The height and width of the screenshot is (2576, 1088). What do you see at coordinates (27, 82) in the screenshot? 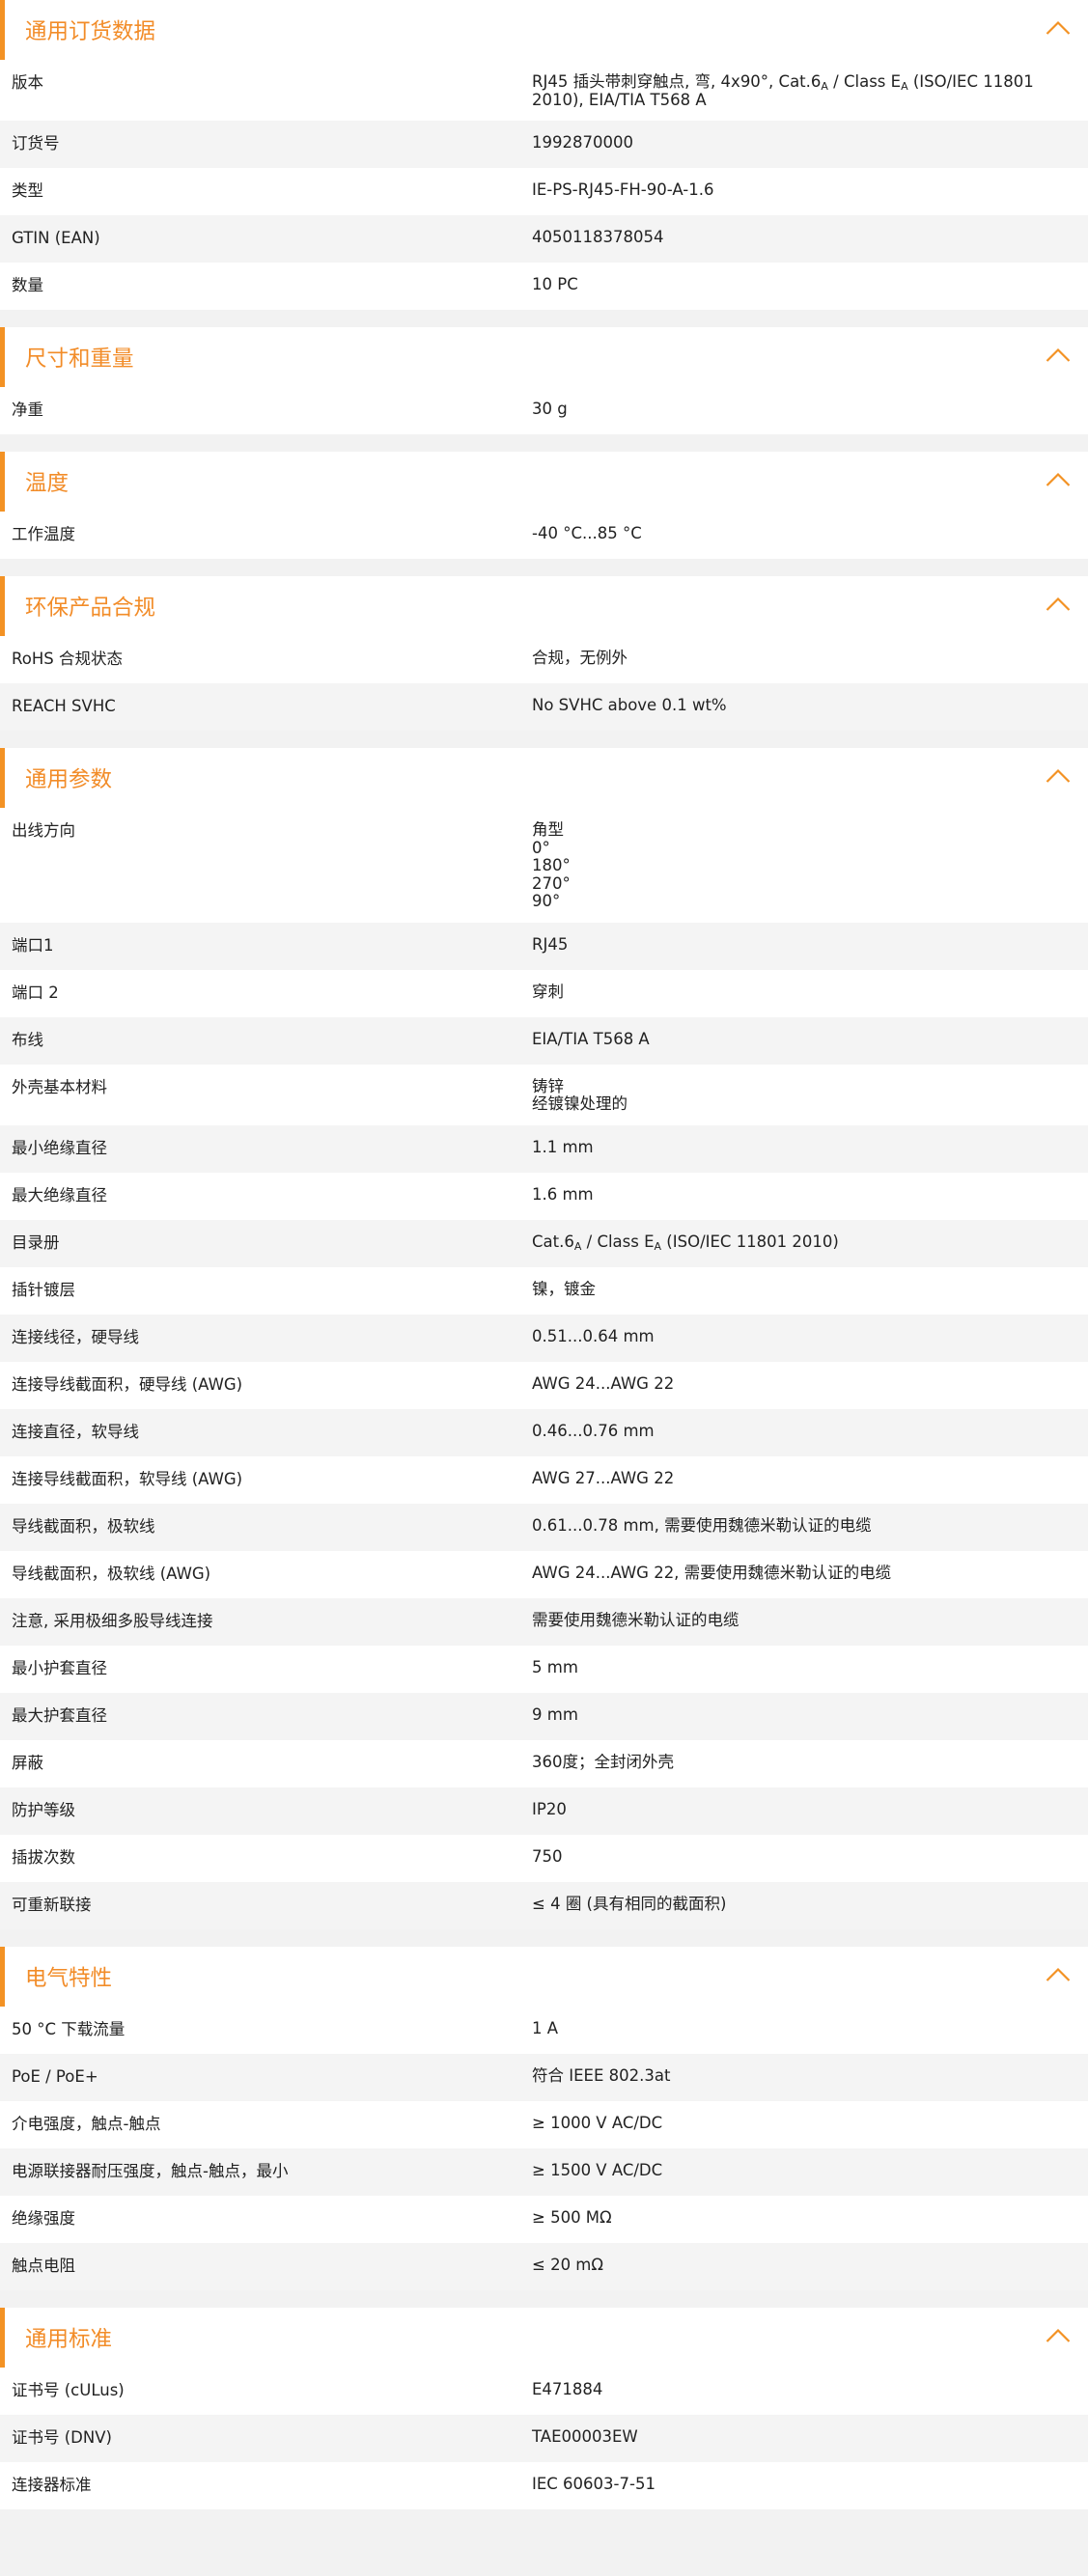
I see `spec-label: 版本` at bounding box center [27, 82].